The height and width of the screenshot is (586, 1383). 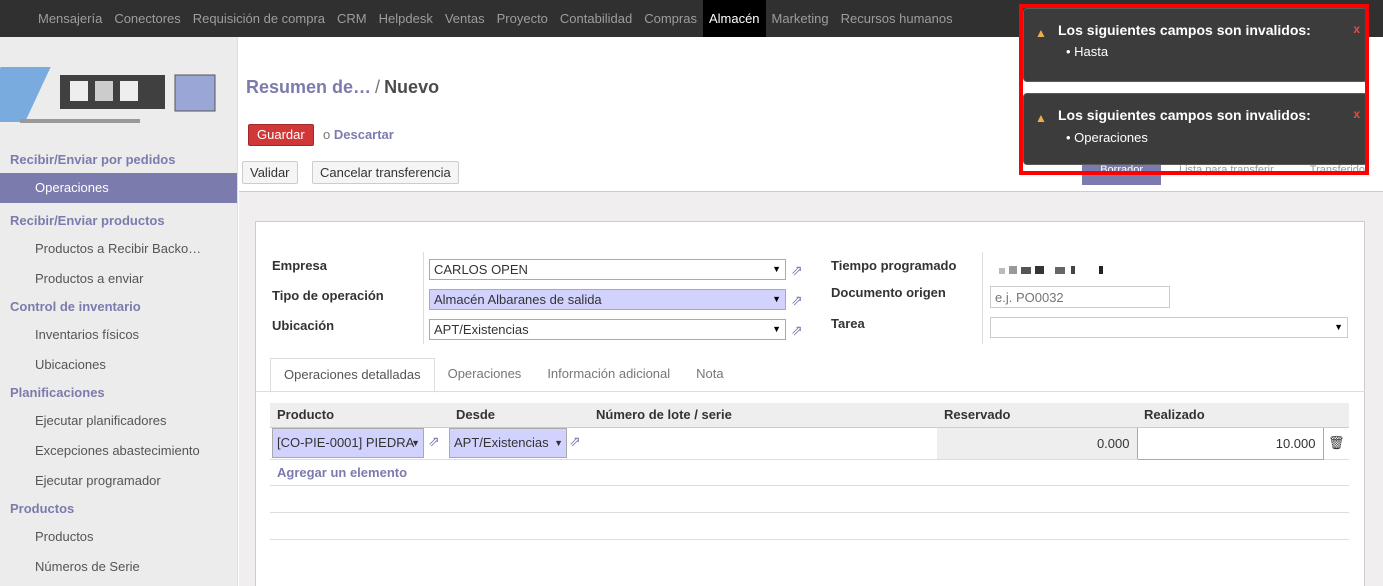 I want to click on menu-crm: CRM, so click(x=352, y=18).